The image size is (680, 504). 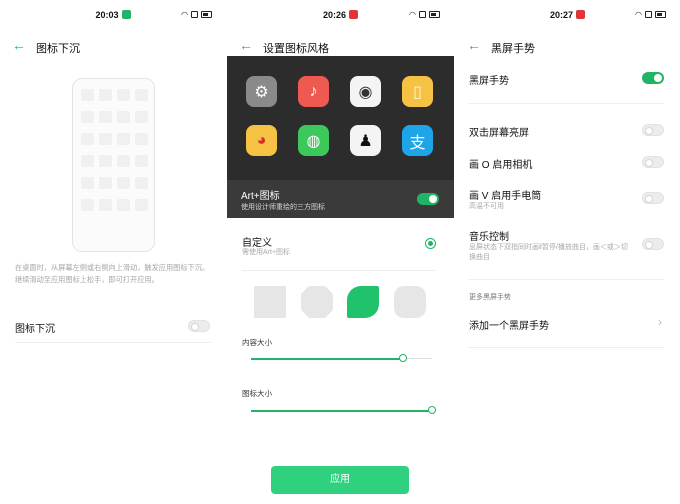 I want to click on status-time: 20:27, so click(x=561, y=15).